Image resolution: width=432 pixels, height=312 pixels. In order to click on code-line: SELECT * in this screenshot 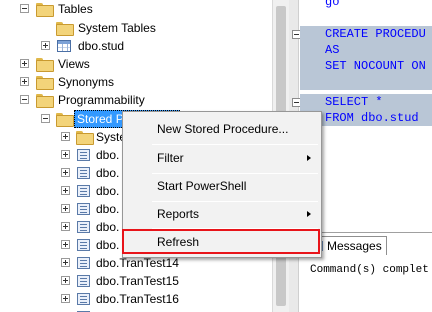, I will do `click(366, 102)`.